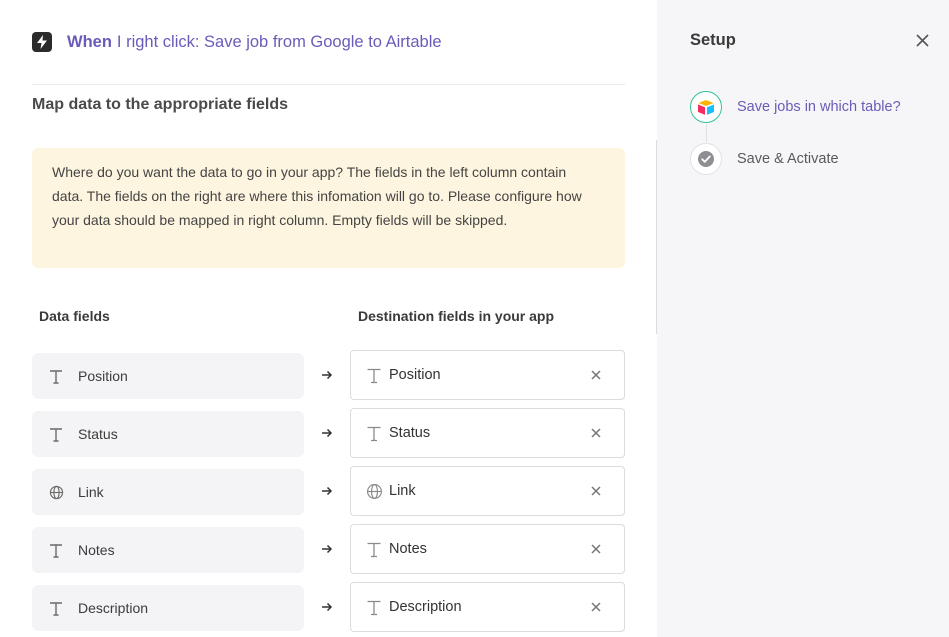  What do you see at coordinates (487, 549) in the screenshot?
I see `destination-field: Notes` at bounding box center [487, 549].